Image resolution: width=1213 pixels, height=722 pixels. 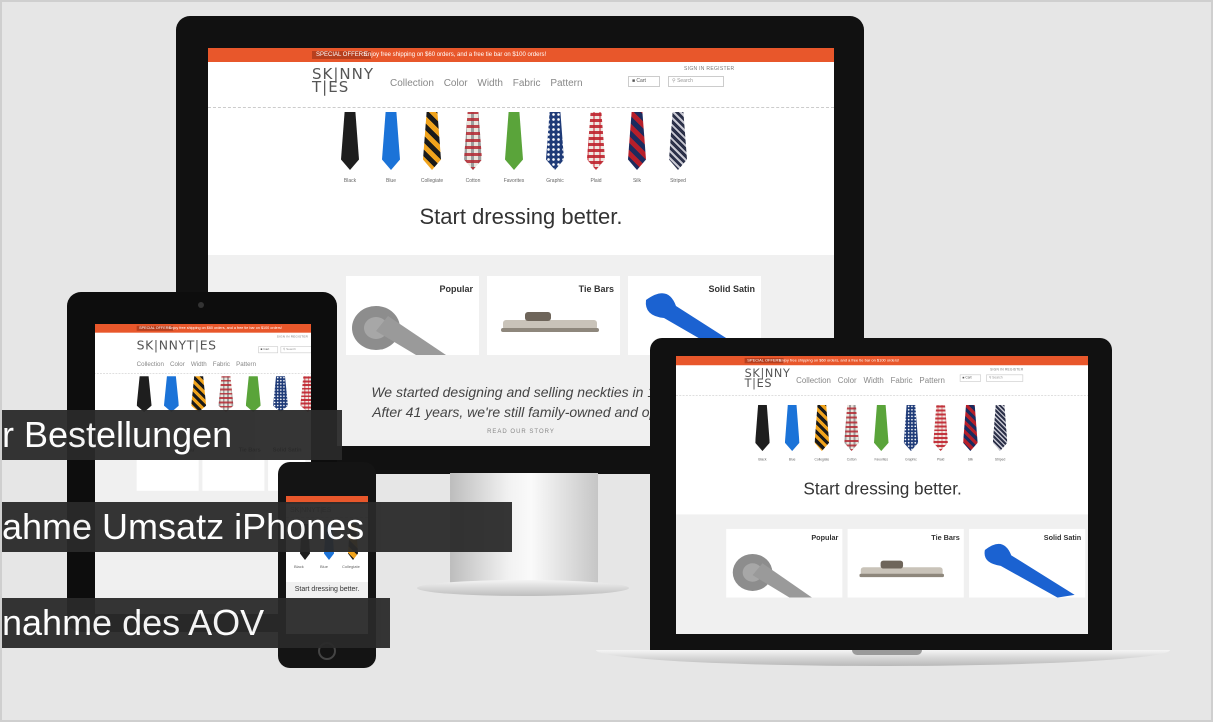 What do you see at coordinates (161, 345) in the screenshot?
I see `logo-line-1: SK|NNY` at bounding box center [161, 345].